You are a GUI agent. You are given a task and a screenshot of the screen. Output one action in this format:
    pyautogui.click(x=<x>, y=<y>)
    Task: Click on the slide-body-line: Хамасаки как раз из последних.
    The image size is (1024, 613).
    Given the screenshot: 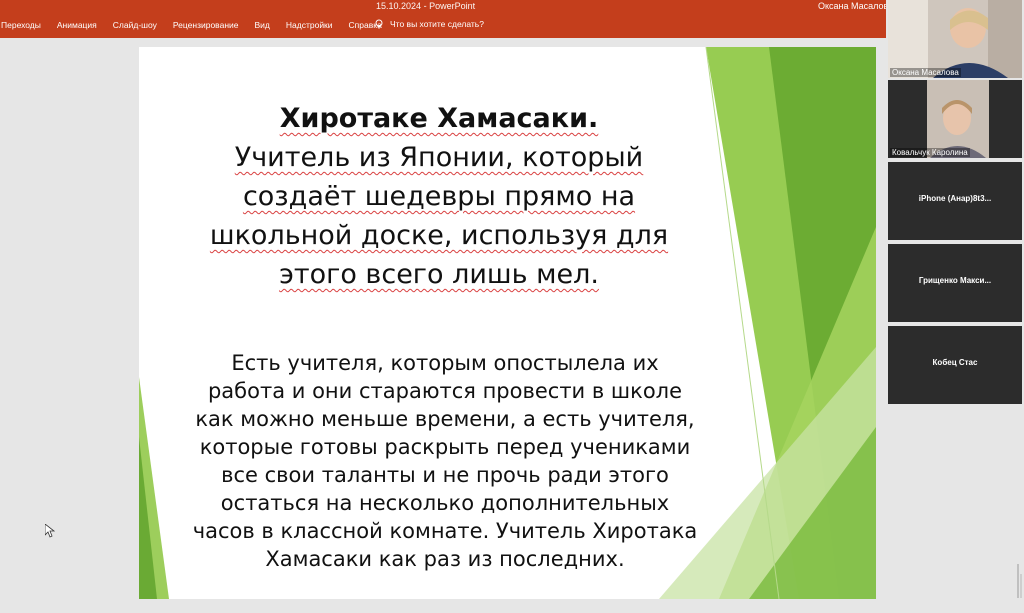 What is the action you would take?
    pyautogui.click(x=445, y=559)
    